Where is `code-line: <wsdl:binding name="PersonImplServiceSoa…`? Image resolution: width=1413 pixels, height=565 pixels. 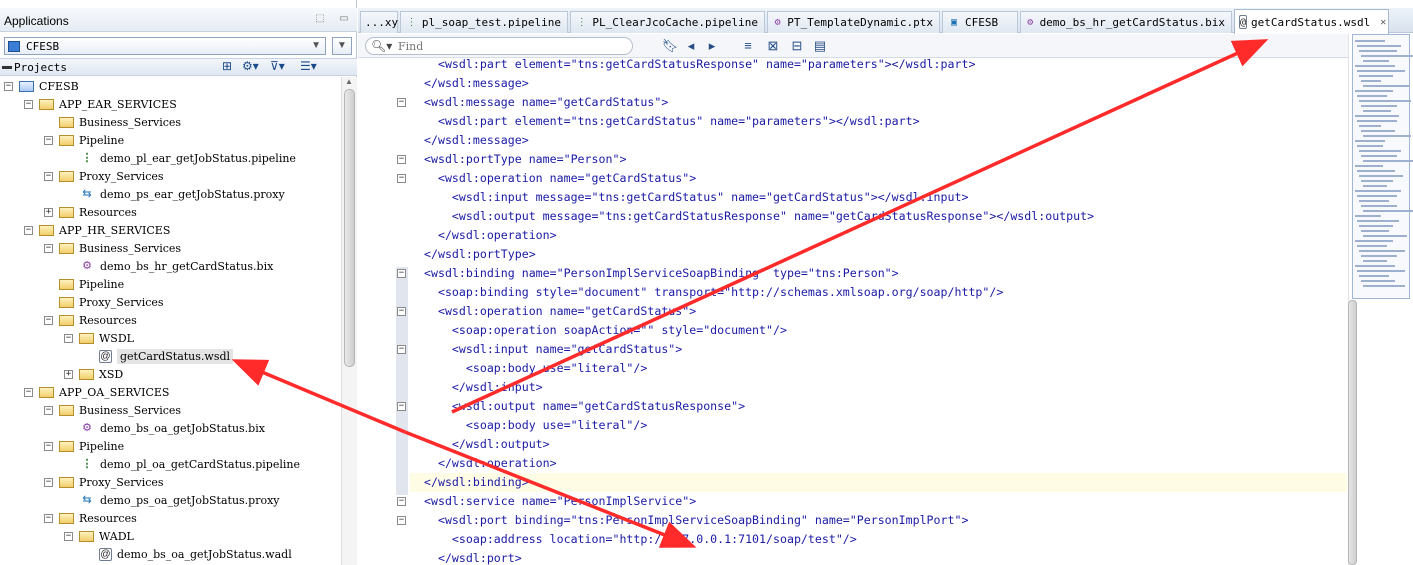
code-line: <wsdl:binding name="PersonImplServiceSoa… is located at coordinates (878, 273).